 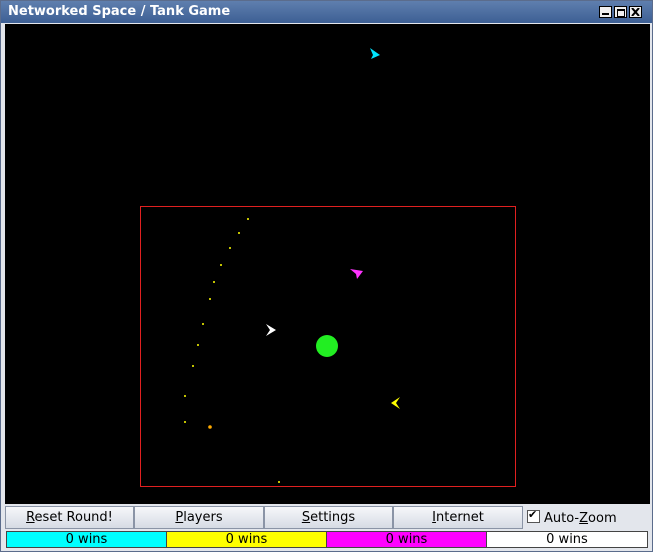 What do you see at coordinates (199, 517) in the screenshot?
I see `players-button: Players` at bounding box center [199, 517].